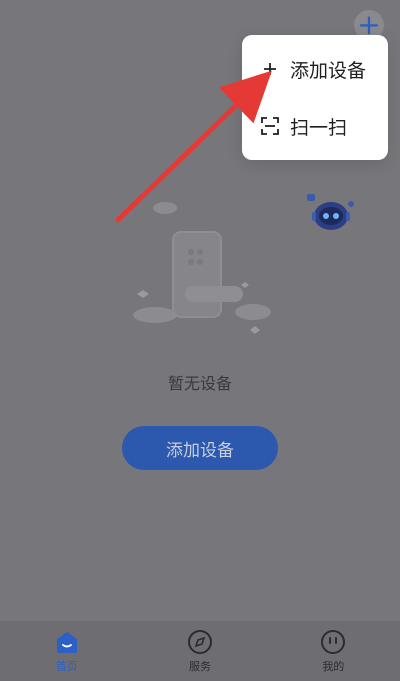  I want to click on plus-icon, so click(270, 69).